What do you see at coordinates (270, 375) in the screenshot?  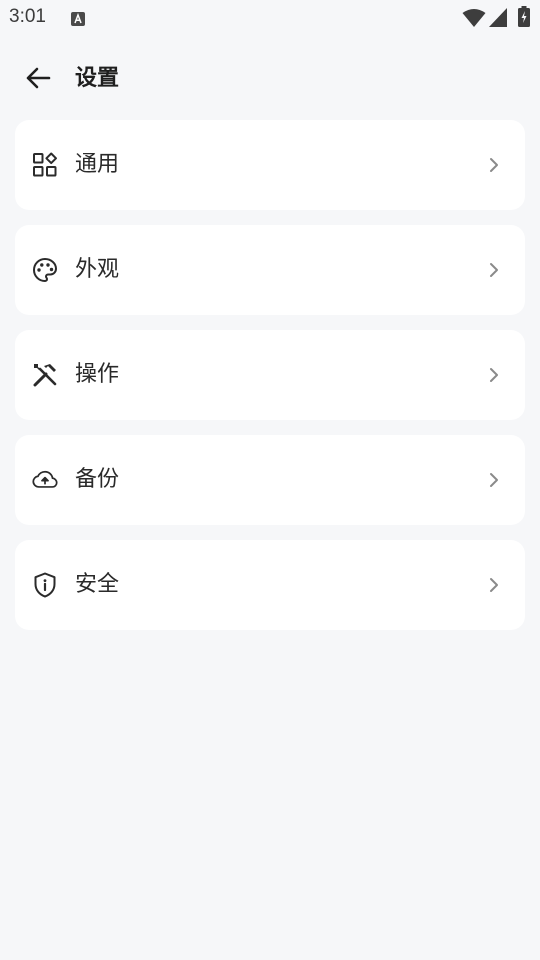 I see `menu-item-operation: 操作` at bounding box center [270, 375].